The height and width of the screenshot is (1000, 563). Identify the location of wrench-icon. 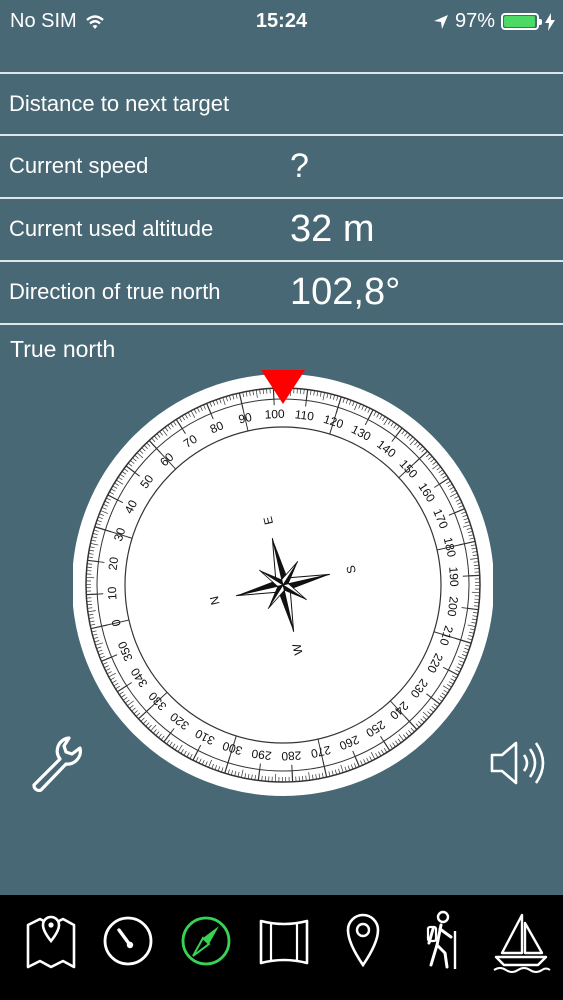
(53, 761).